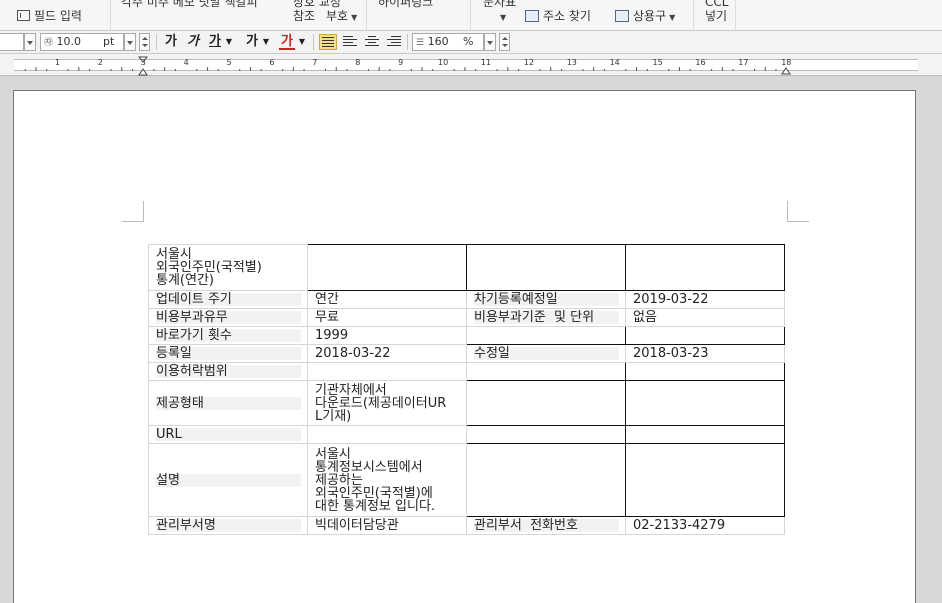 The height and width of the screenshot is (603, 942). I want to click on field-input-button: 필드 입력, so click(49, 16).